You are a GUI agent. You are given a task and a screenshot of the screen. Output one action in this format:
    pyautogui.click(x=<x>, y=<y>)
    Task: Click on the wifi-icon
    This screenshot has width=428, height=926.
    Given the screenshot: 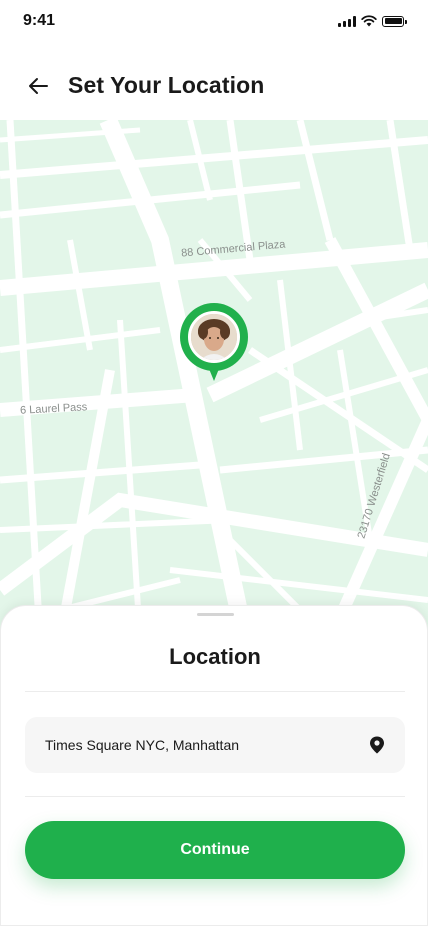 What is the action you would take?
    pyautogui.click(x=369, y=21)
    